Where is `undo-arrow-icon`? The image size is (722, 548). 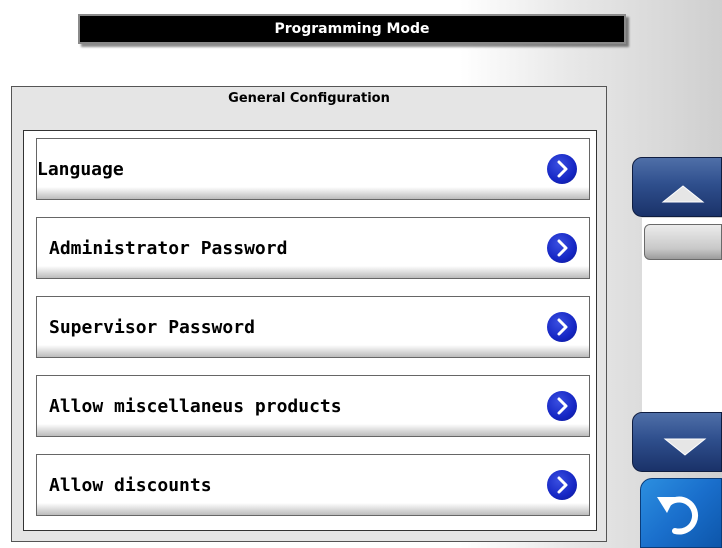
undo-arrow-icon is located at coordinates (678, 515).